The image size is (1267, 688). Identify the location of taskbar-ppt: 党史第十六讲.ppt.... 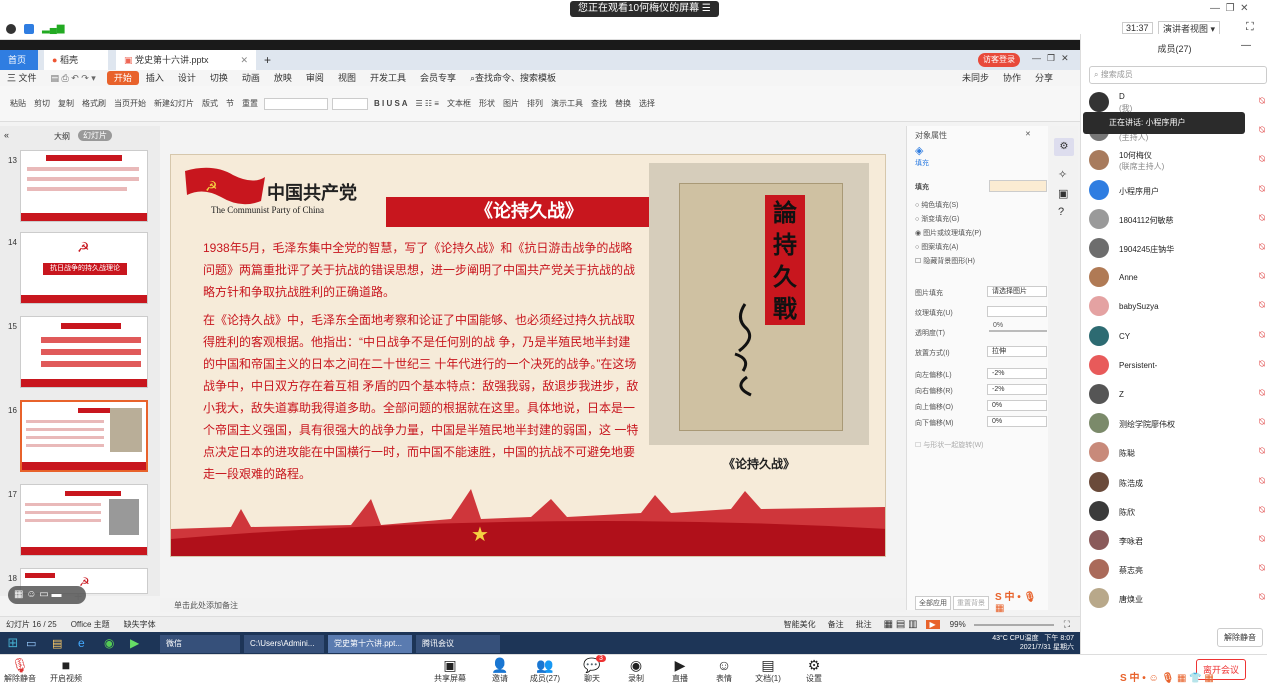
(370, 644).